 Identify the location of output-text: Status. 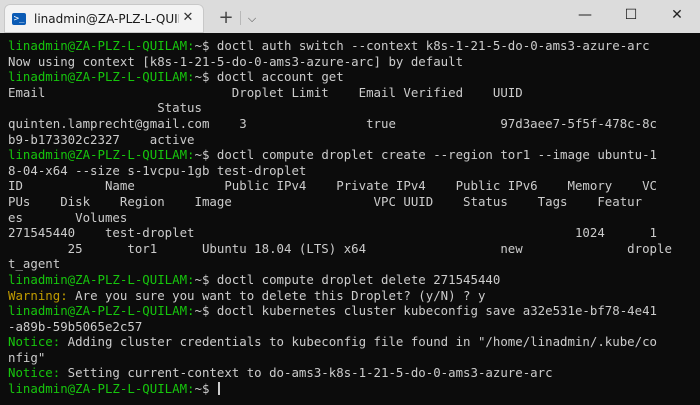
(105, 108).